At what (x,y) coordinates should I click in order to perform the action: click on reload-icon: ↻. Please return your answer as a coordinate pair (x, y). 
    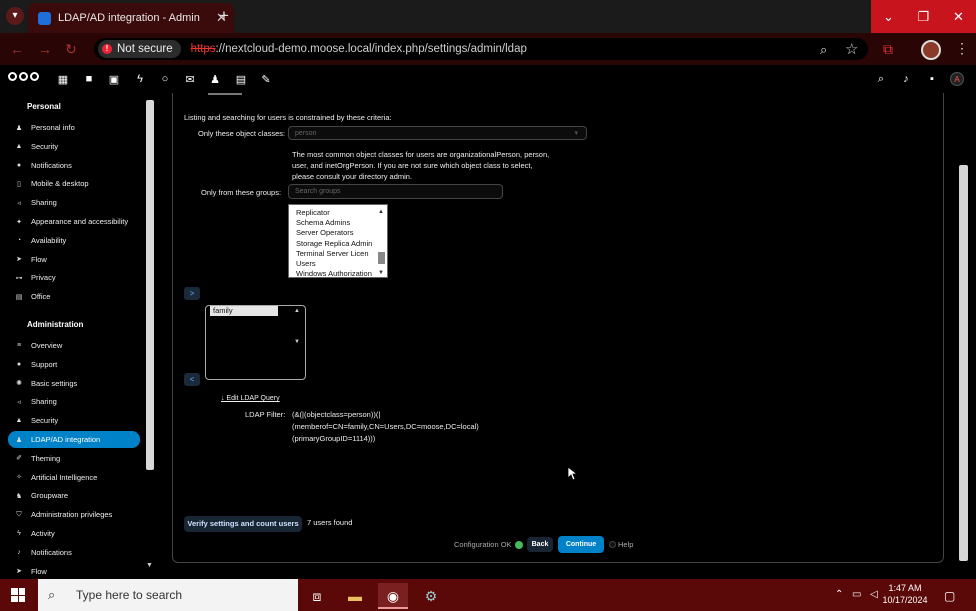
    Looking at the image, I should click on (71, 49).